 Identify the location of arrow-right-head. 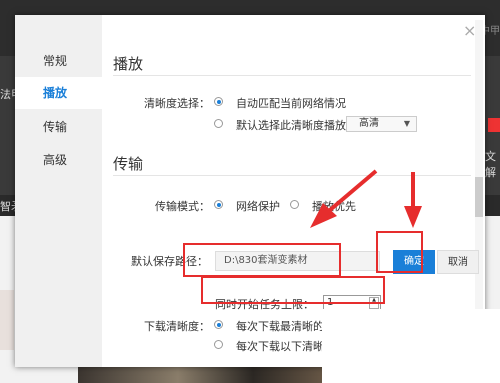
(413, 217).